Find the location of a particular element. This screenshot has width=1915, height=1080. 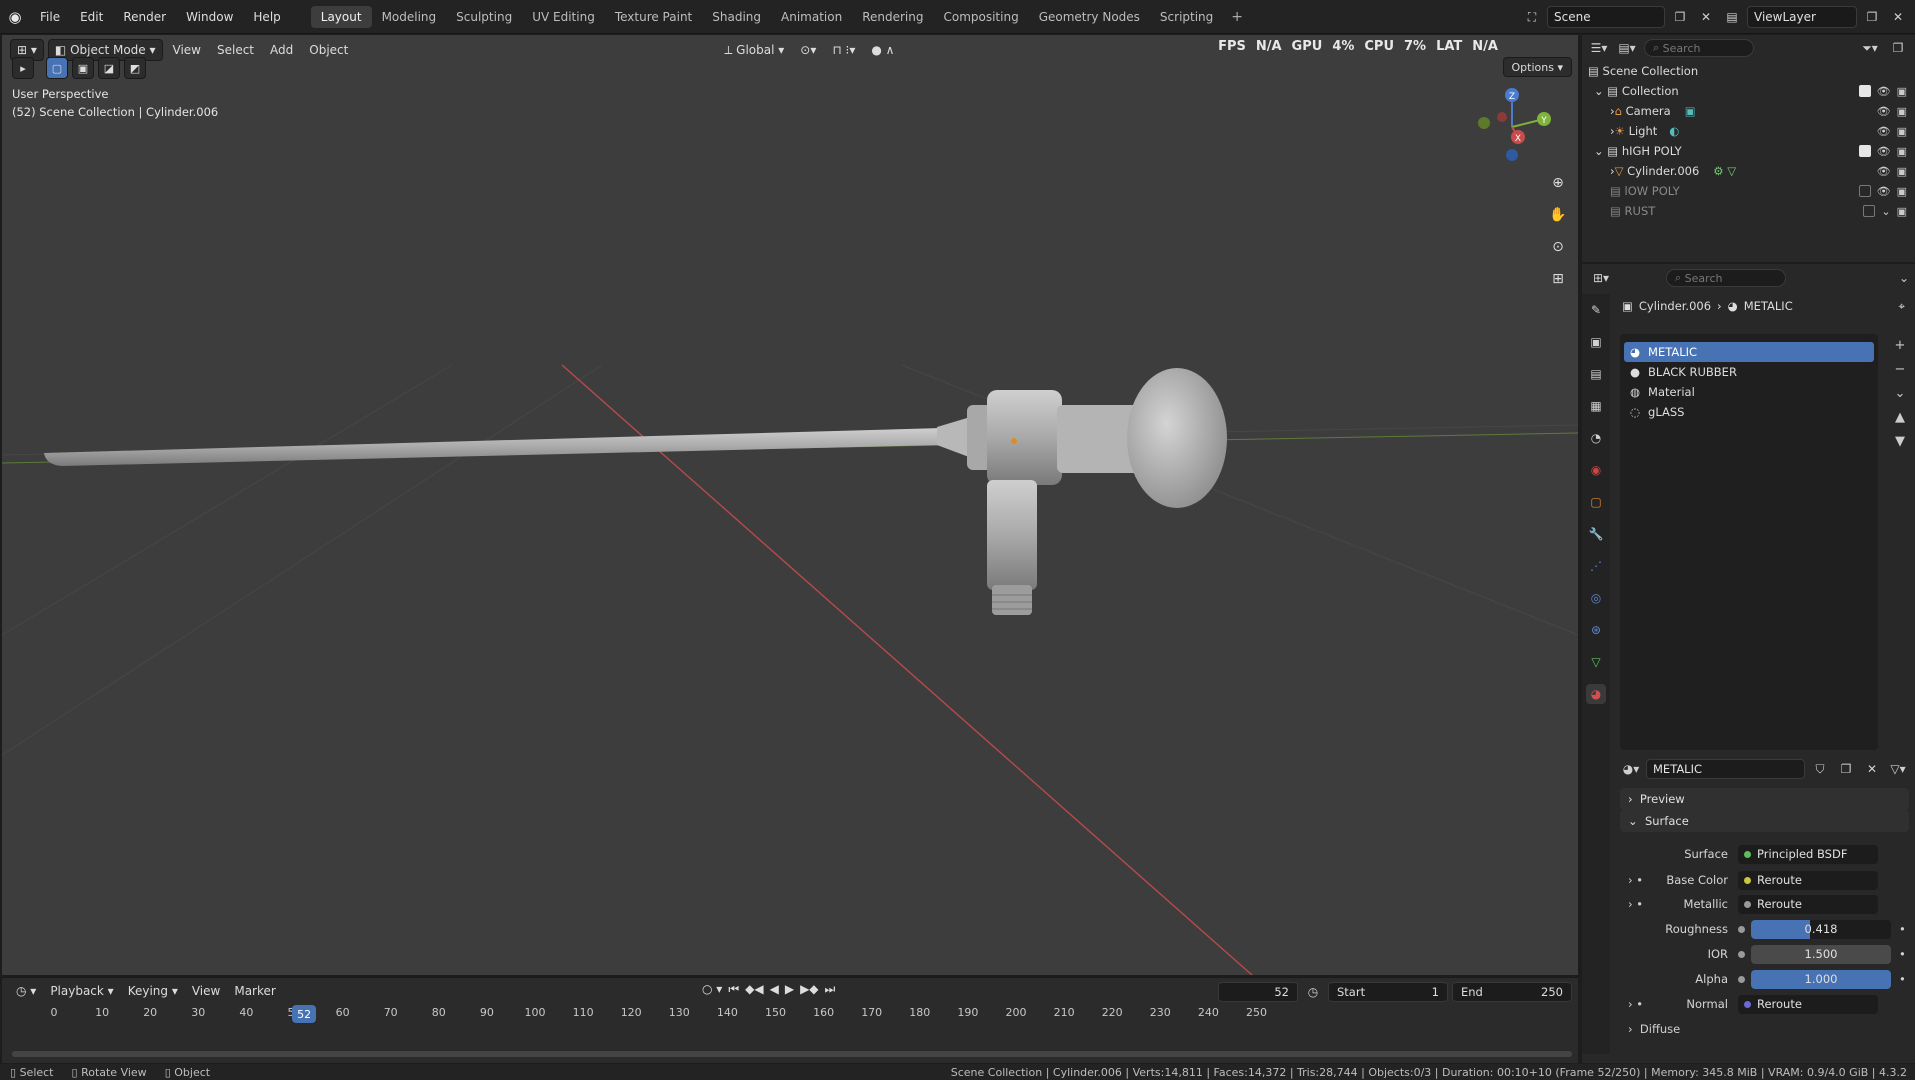

menu-select: Select is located at coordinates (235, 50).